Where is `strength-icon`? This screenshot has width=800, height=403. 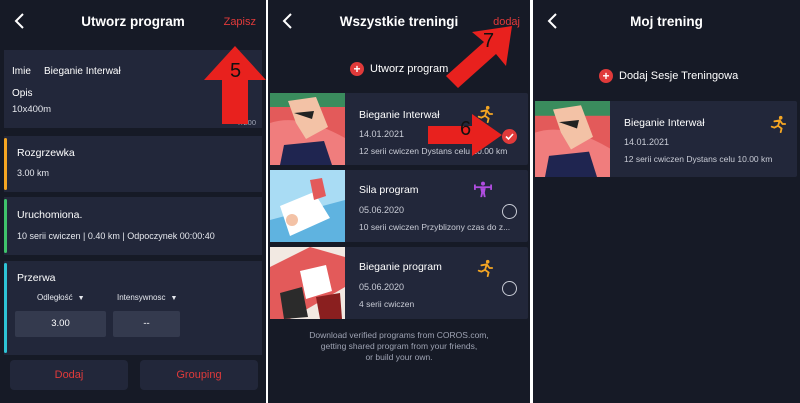 strength-icon is located at coordinates (483, 189).